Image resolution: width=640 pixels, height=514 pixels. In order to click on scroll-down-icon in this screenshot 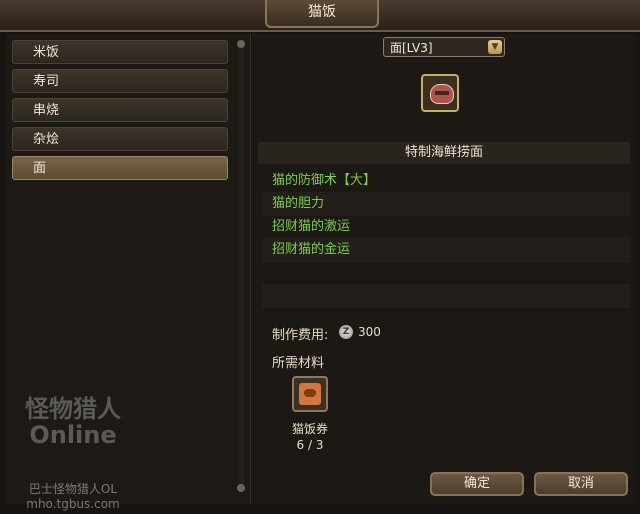, I will do `click(241, 488)`.